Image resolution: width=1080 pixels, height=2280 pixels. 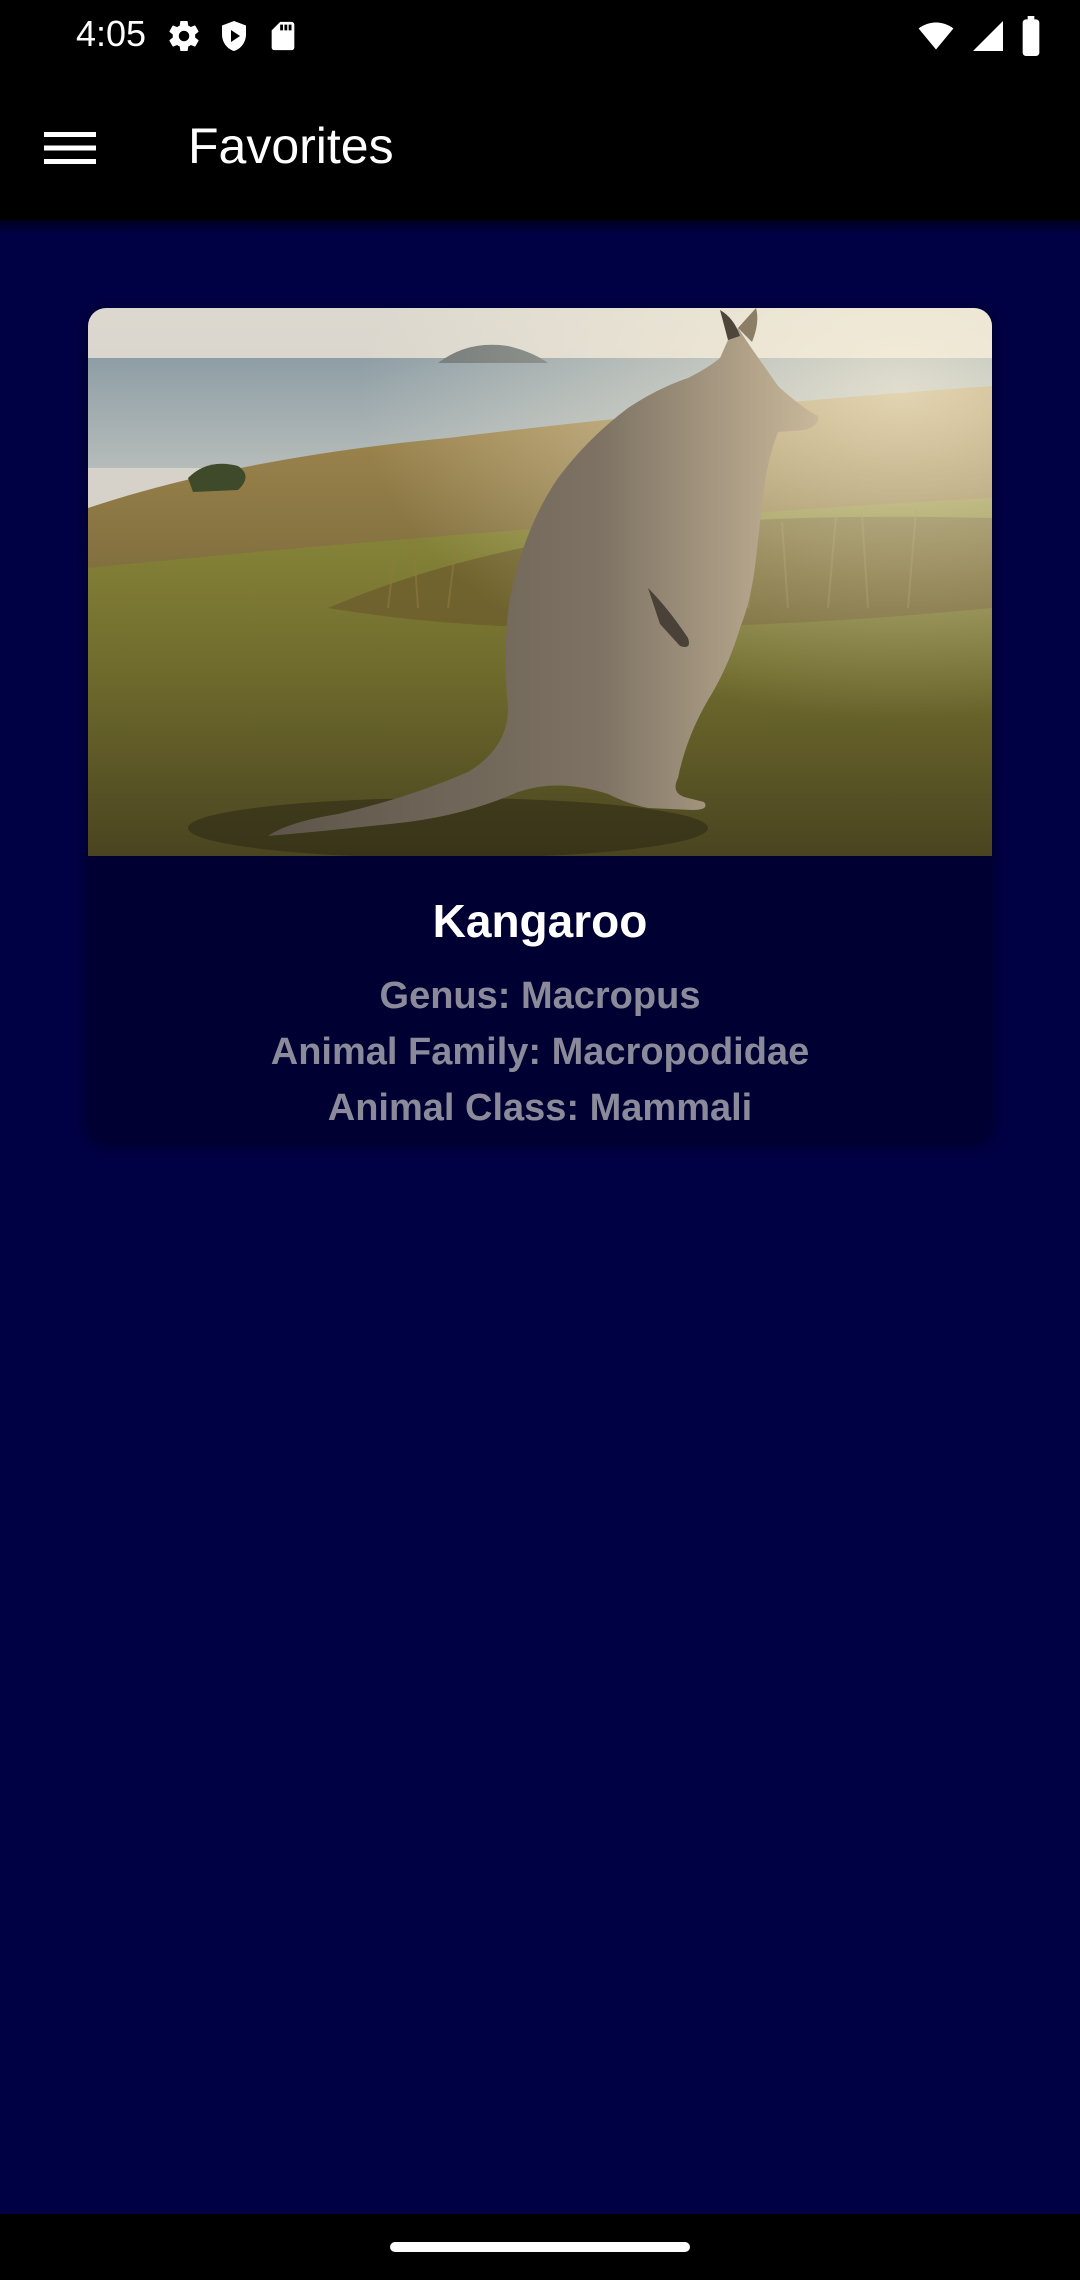 What do you see at coordinates (540, 146) in the screenshot?
I see `app-bar: Favorites` at bounding box center [540, 146].